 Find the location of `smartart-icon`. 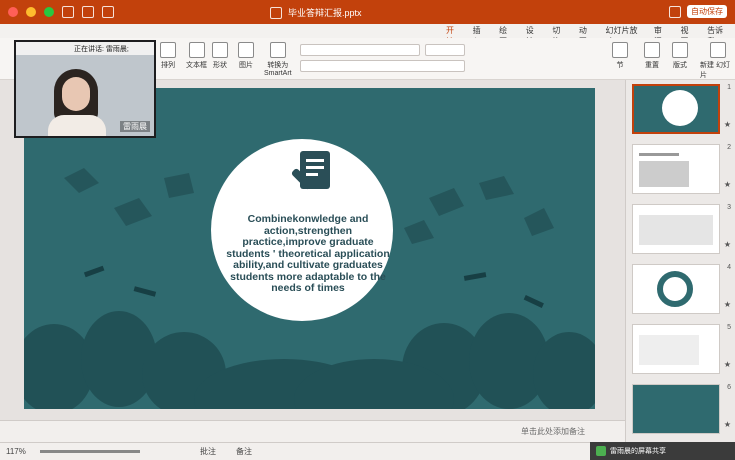

smartart-icon is located at coordinates (277, 50).